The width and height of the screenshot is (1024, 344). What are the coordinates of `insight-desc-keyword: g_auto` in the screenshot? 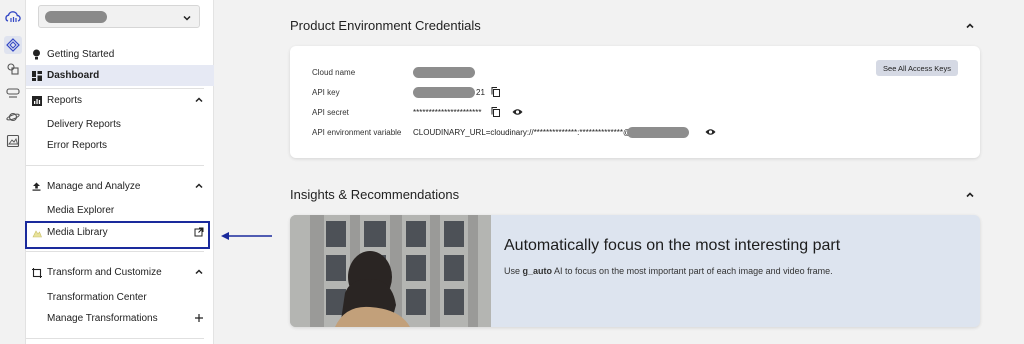 It's located at (537, 271).